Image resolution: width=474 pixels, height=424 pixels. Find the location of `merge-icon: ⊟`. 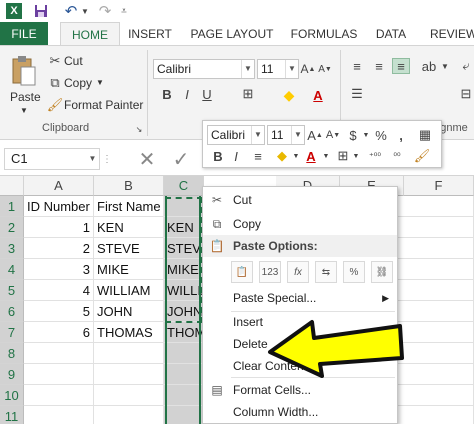

merge-icon: ⊟ is located at coordinates (466, 94).